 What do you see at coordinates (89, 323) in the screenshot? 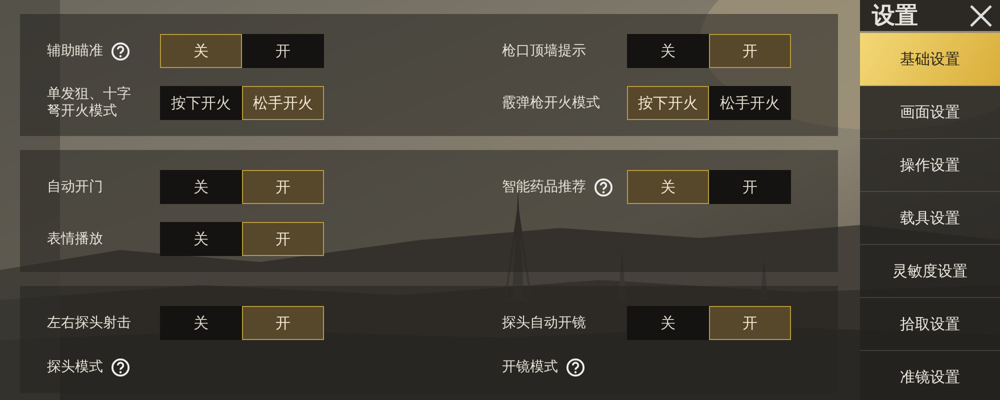
I see `setting-label: 左右探头射击` at bounding box center [89, 323].